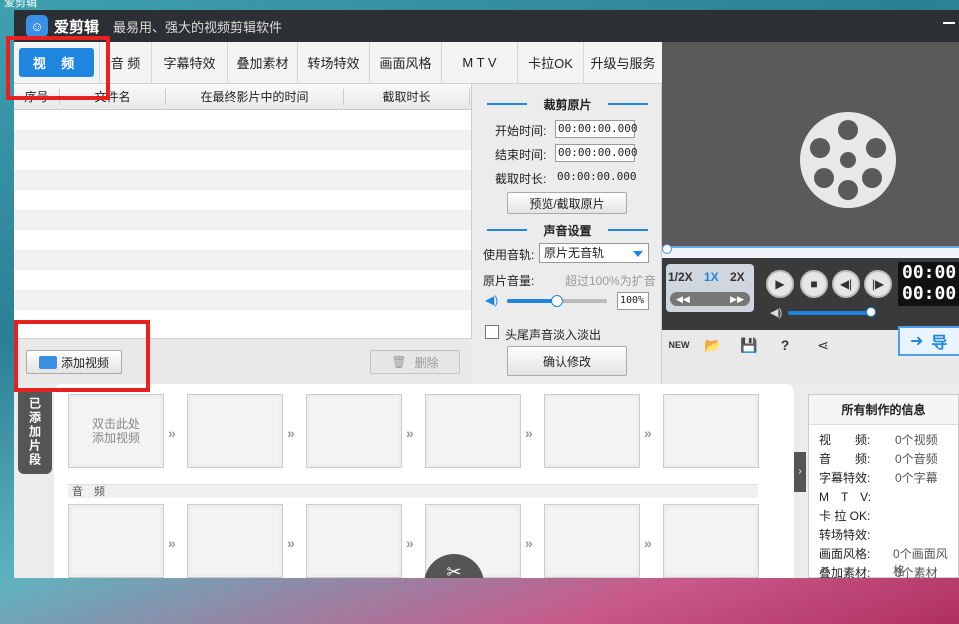 Image resolution: width=959 pixels, height=624 pixels. What do you see at coordinates (737, 277) in the screenshot?
I see `speed-2x: 2X` at bounding box center [737, 277].